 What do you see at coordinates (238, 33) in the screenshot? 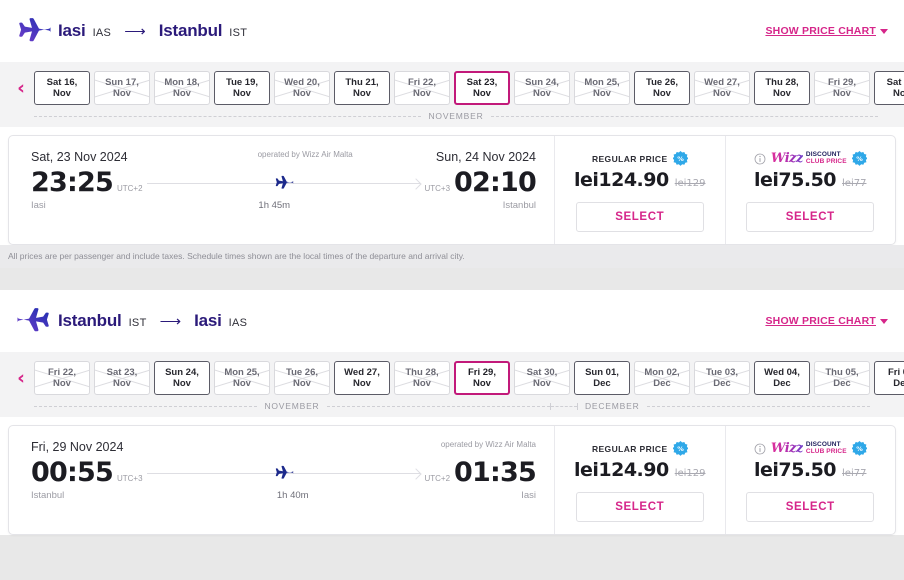
I see `destination-code: IST` at bounding box center [238, 33].